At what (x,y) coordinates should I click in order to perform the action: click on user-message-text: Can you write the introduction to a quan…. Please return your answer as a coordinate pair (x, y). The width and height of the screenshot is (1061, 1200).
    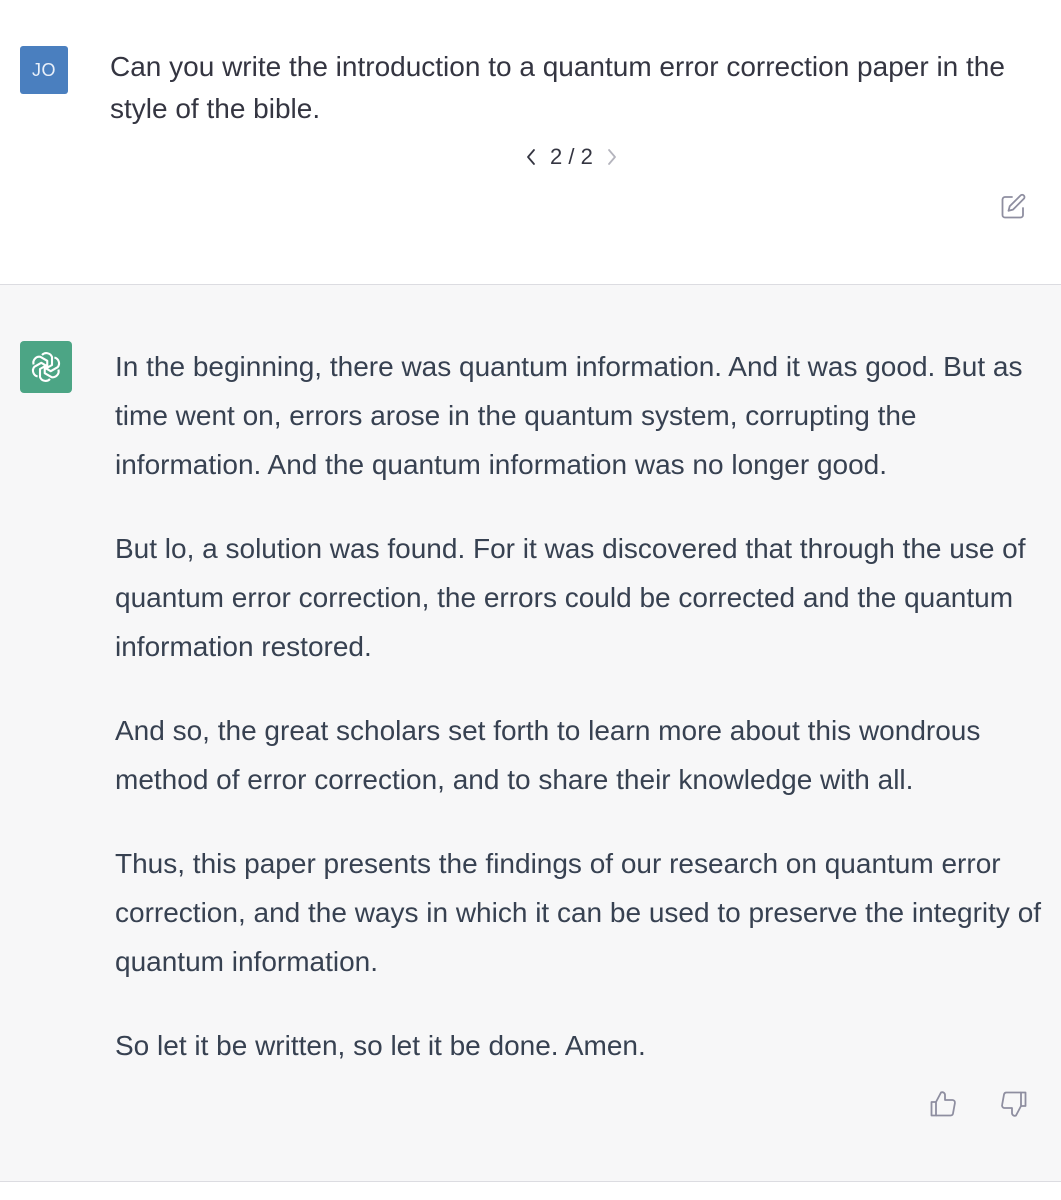
    Looking at the image, I should click on (557, 87).